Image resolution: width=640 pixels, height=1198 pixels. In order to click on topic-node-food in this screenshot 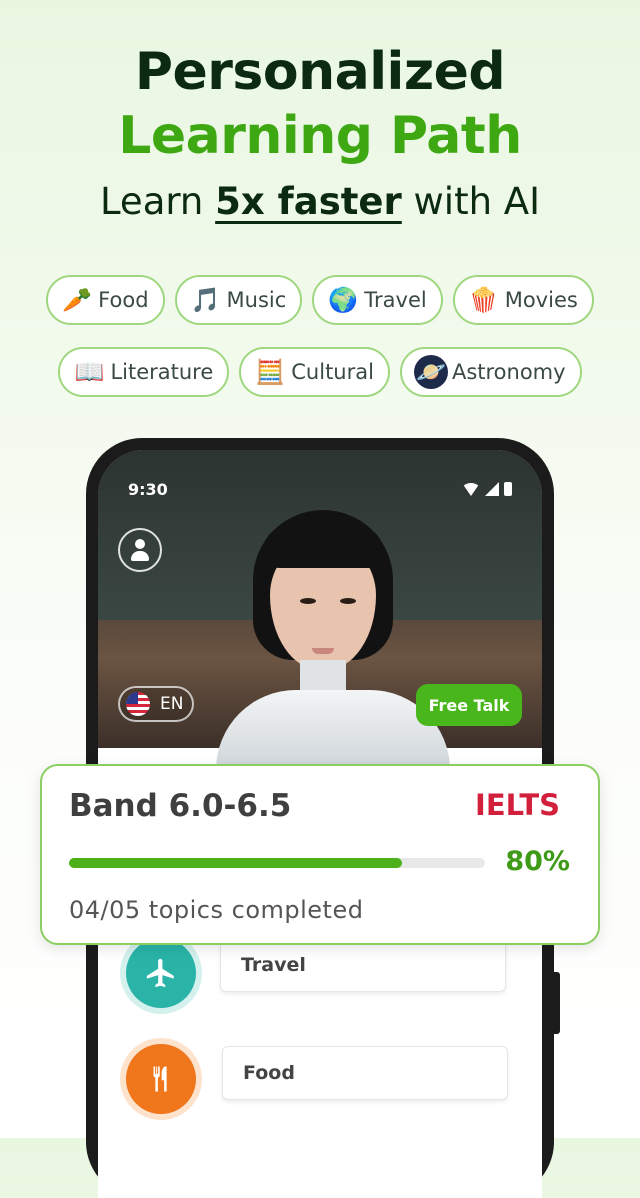, I will do `click(161, 1079)`.